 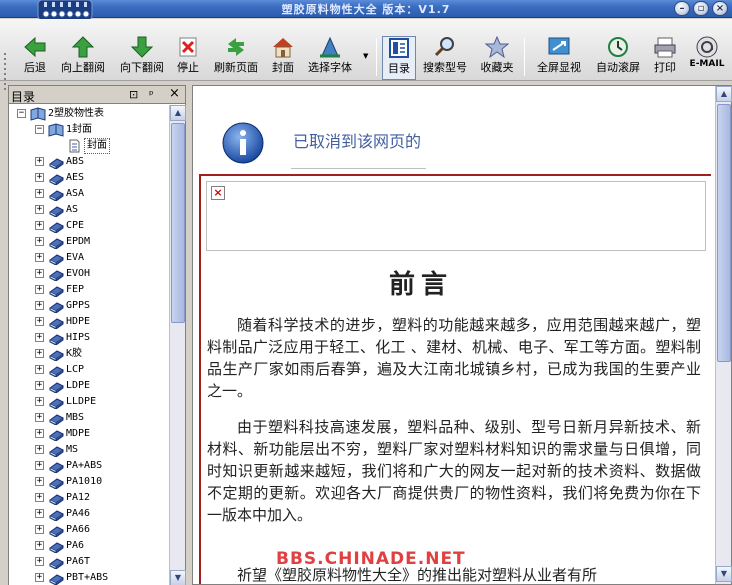 I want to click on cover-button: 封面, so click(x=283, y=58).